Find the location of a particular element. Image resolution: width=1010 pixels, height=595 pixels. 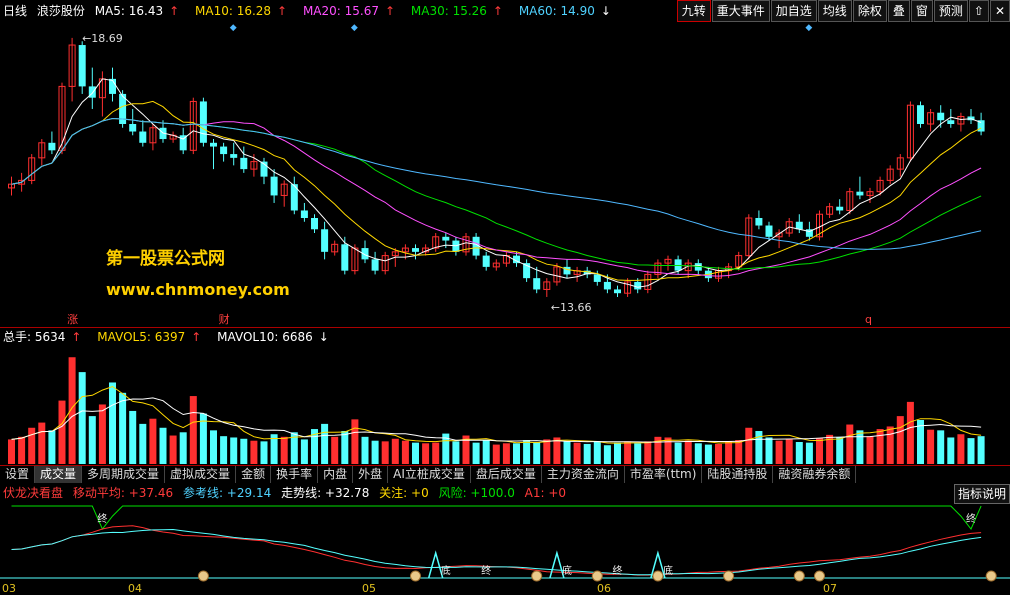

tab-margin-balance: 融资融券余额 is located at coordinates (815, 474).